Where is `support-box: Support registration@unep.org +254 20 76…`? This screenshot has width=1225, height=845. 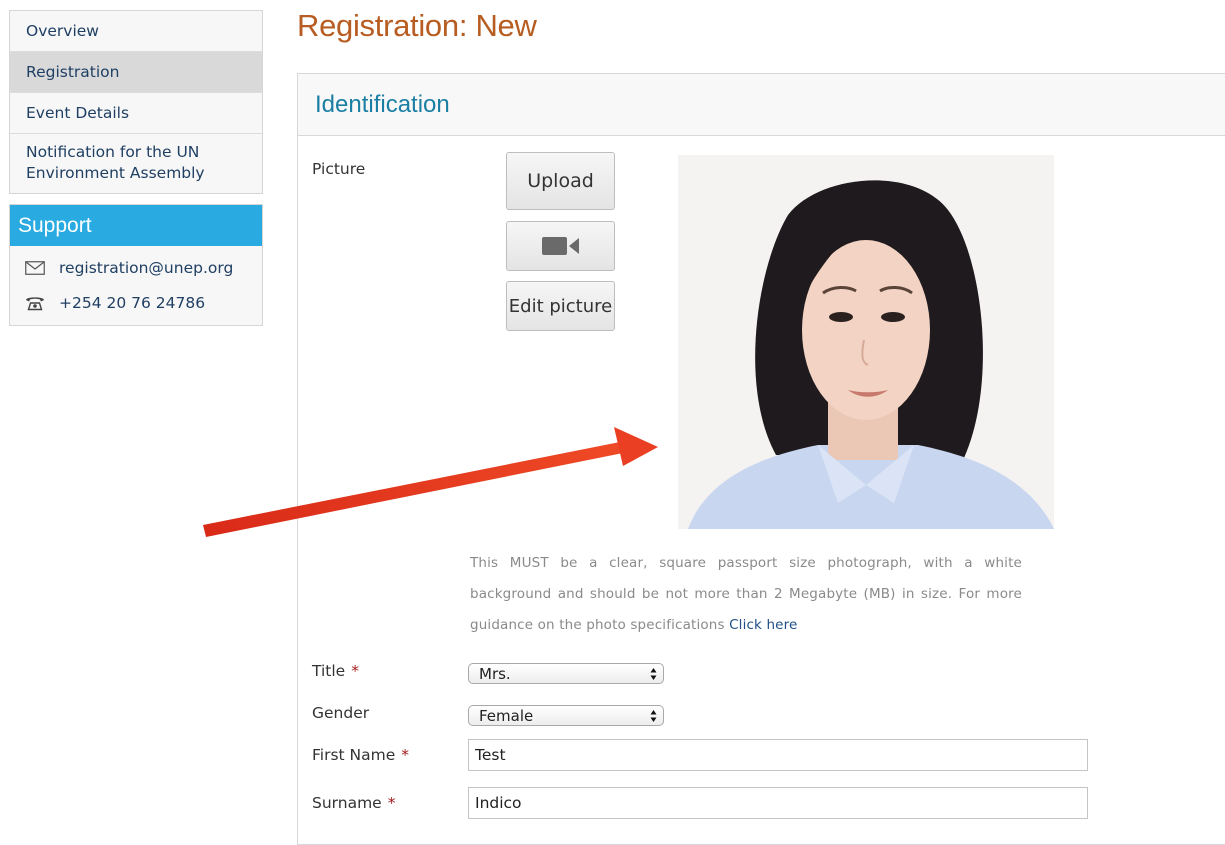
support-box: Support registration@unep.org +254 20 76… is located at coordinates (136, 265).